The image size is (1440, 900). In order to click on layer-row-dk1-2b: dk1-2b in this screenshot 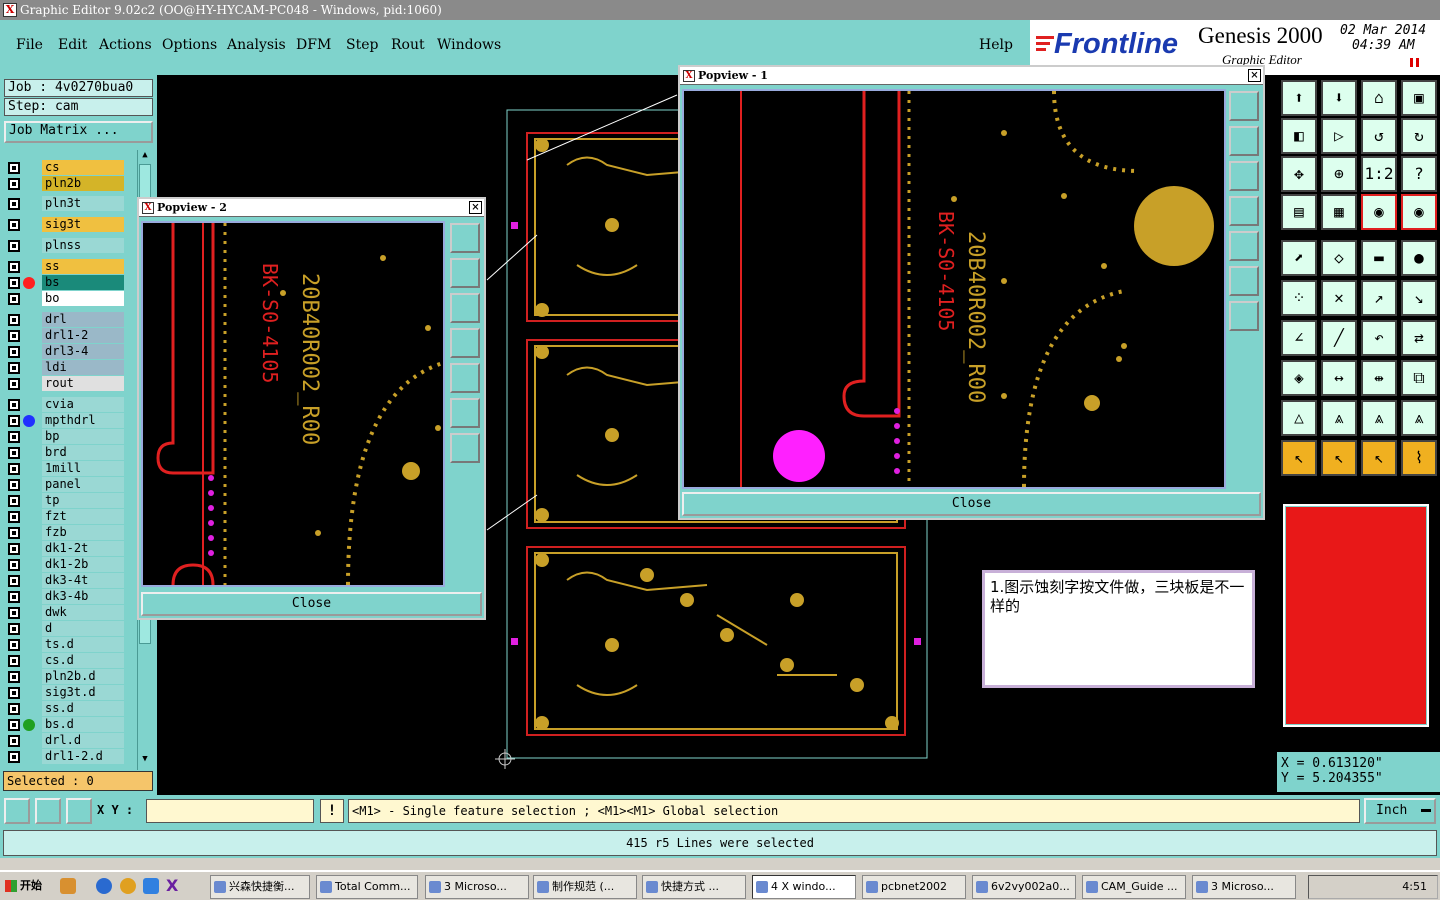, I will do `click(64, 565)`.